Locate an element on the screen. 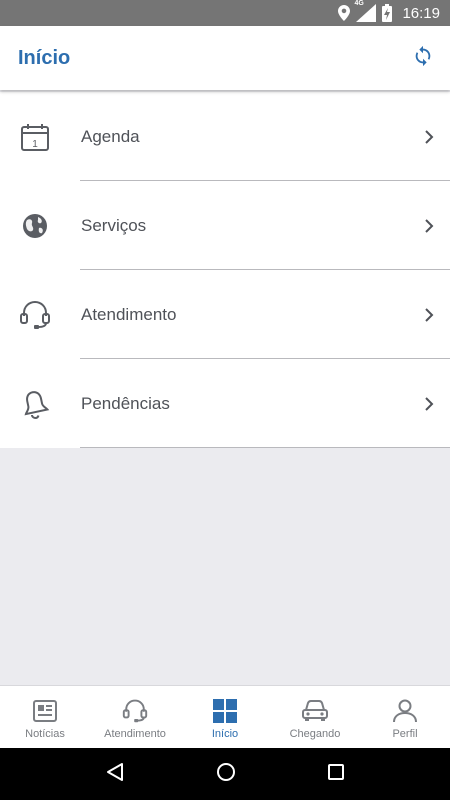 This screenshot has width=450, height=800. menu-item-label: Pendências is located at coordinates (125, 403).